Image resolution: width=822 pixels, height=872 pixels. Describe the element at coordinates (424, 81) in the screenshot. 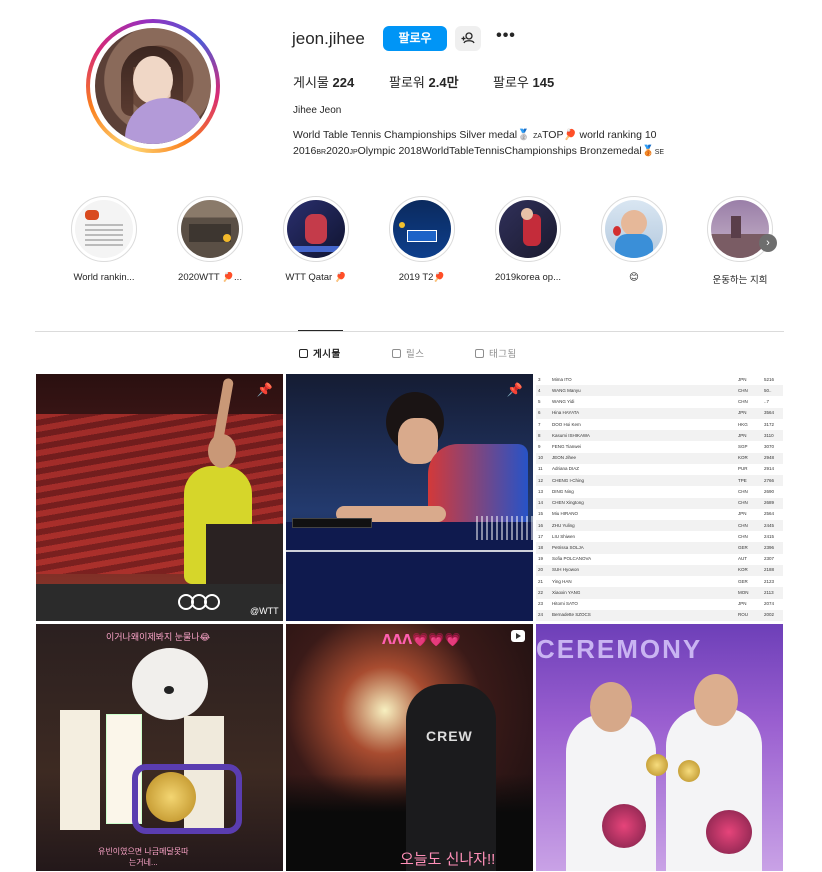

I see `followers-stat: 팔로워 2.4만` at that location.